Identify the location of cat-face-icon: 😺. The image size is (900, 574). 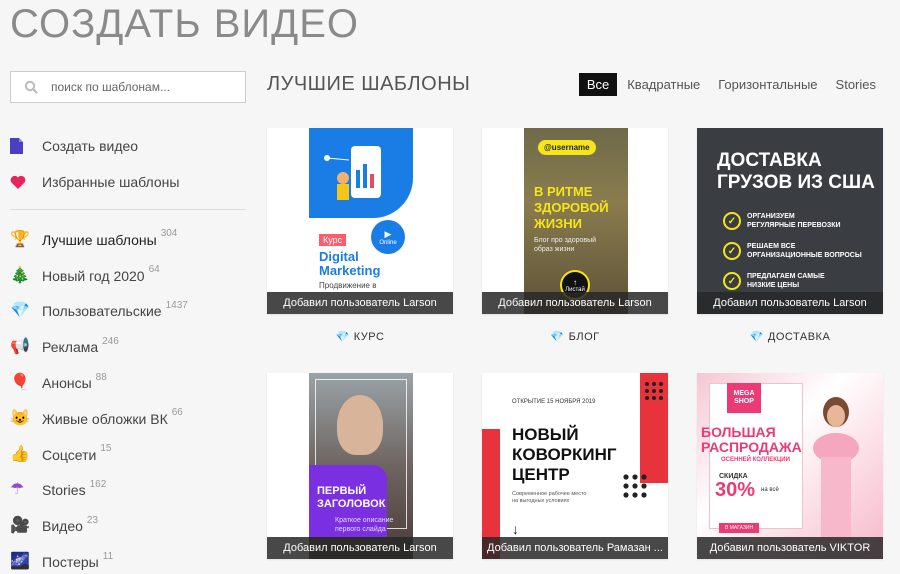
(20, 418).